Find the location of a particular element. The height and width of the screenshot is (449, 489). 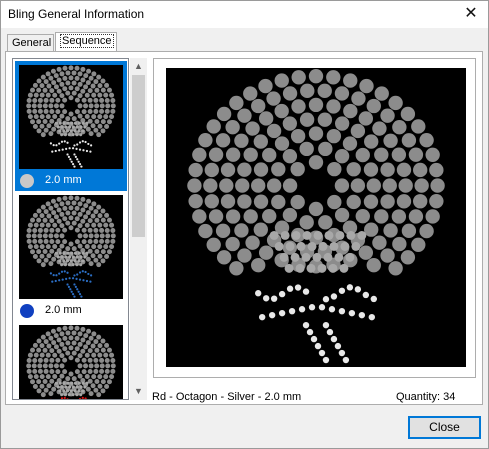

list-scrollbar: ▲ ▼ is located at coordinates (138, 229).